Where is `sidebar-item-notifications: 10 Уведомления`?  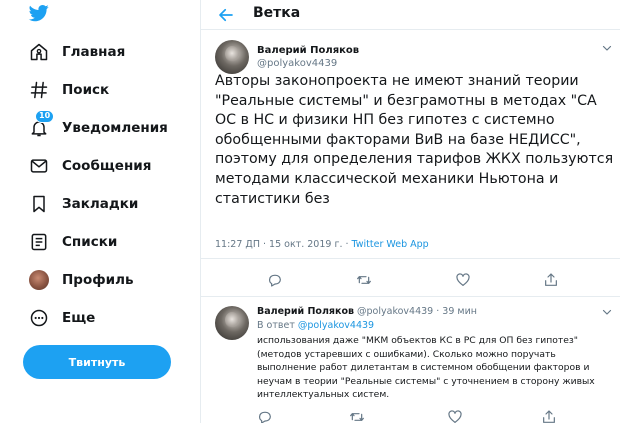 sidebar-item-notifications: 10 Уведомления is located at coordinates (98, 126).